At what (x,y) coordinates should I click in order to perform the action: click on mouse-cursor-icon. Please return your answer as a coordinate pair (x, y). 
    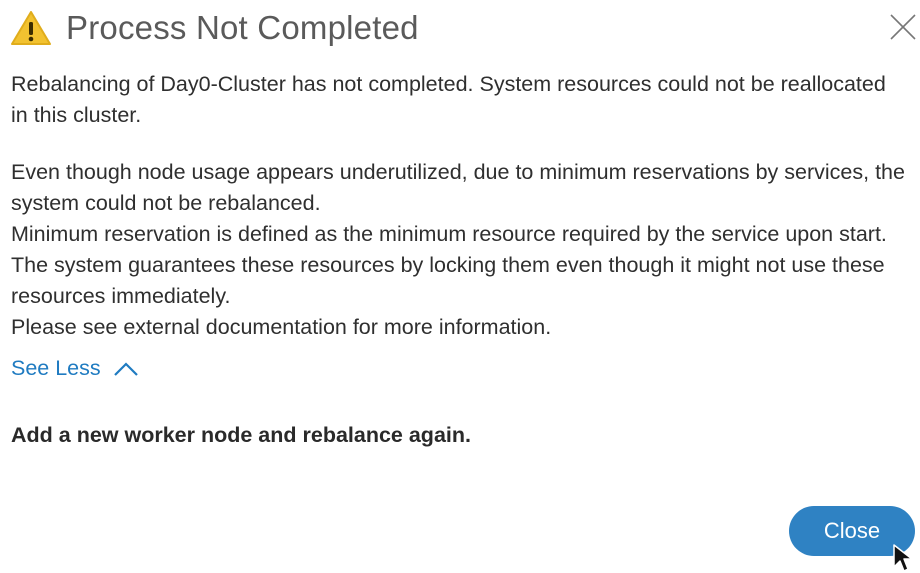
    Looking at the image, I should click on (903, 558).